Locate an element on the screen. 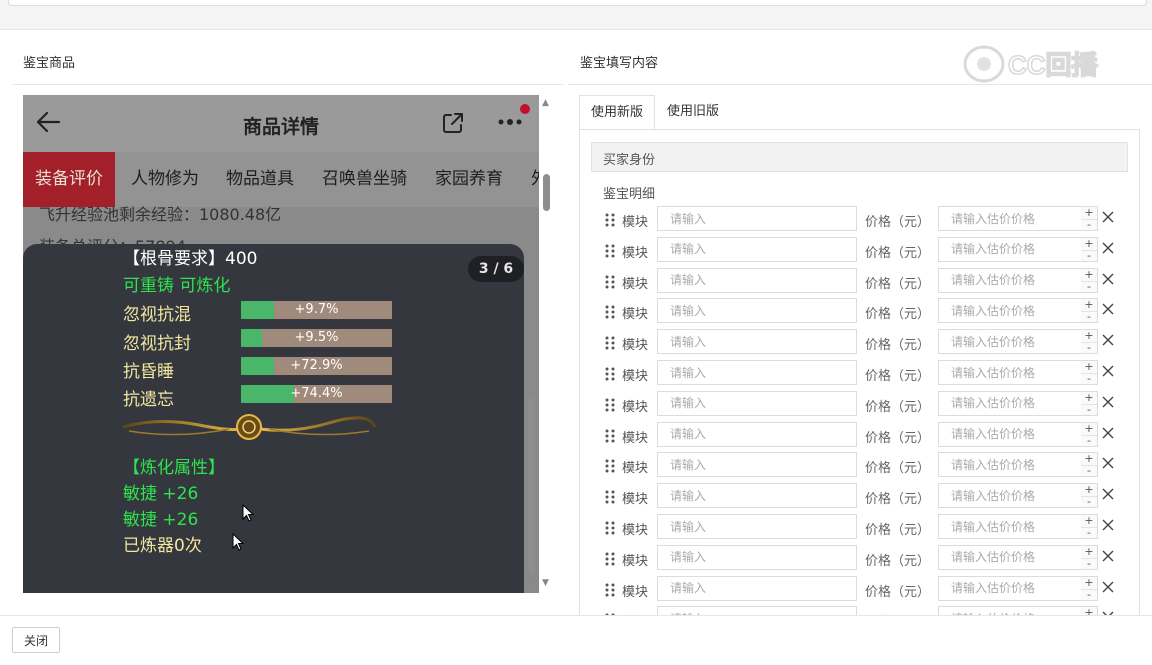  tab-summons-mounts: 召唤兽坐骑 is located at coordinates (364, 179).